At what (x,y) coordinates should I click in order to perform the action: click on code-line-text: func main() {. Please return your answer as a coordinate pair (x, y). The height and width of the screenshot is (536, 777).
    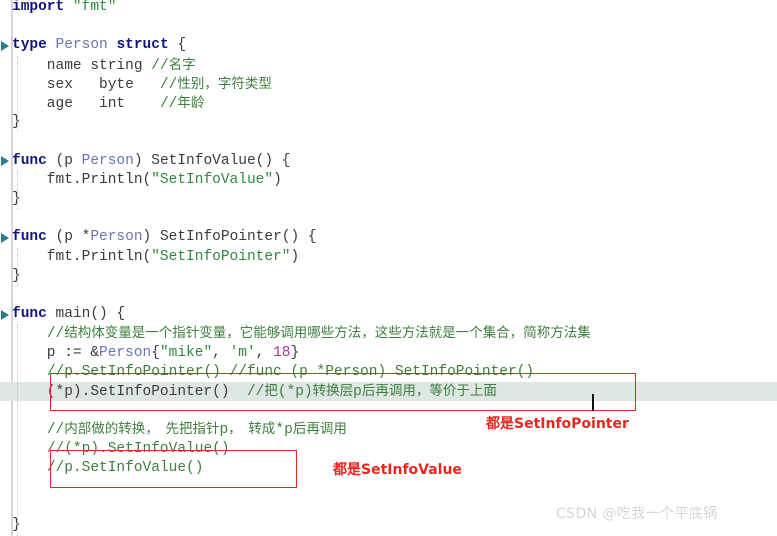
    Looking at the image, I should click on (62, 314).